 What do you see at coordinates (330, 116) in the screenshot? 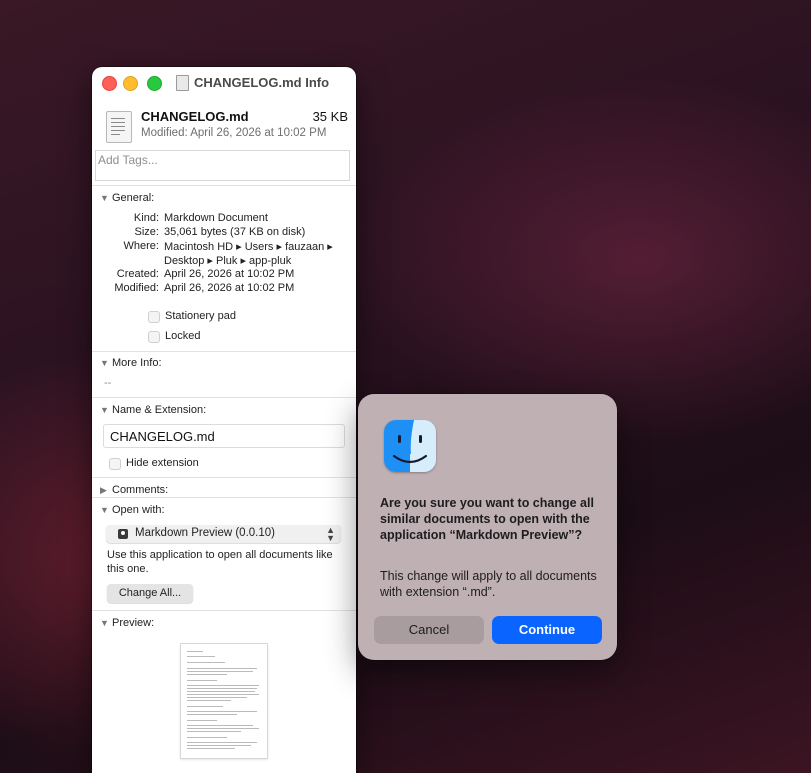
I see `file-size: 35 KB` at bounding box center [330, 116].